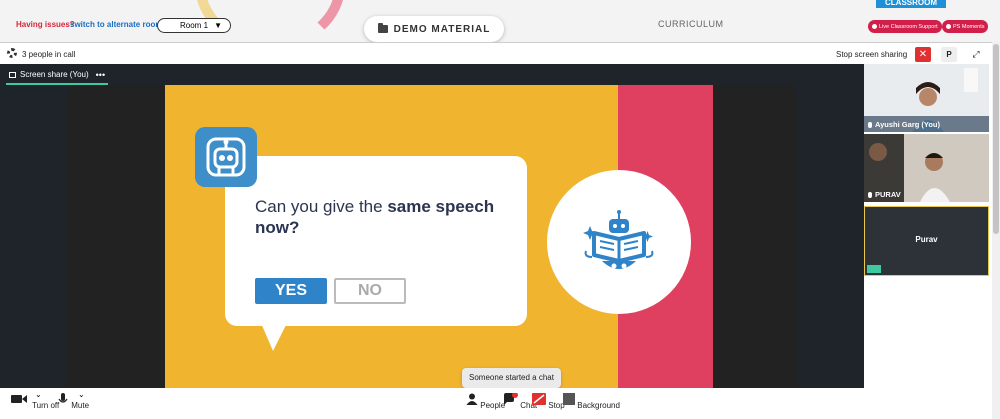 This screenshot has height=419, width=1000. Describe the element at coordinates (485, 401) in the screenshot. I see `people-button: People` at that location.